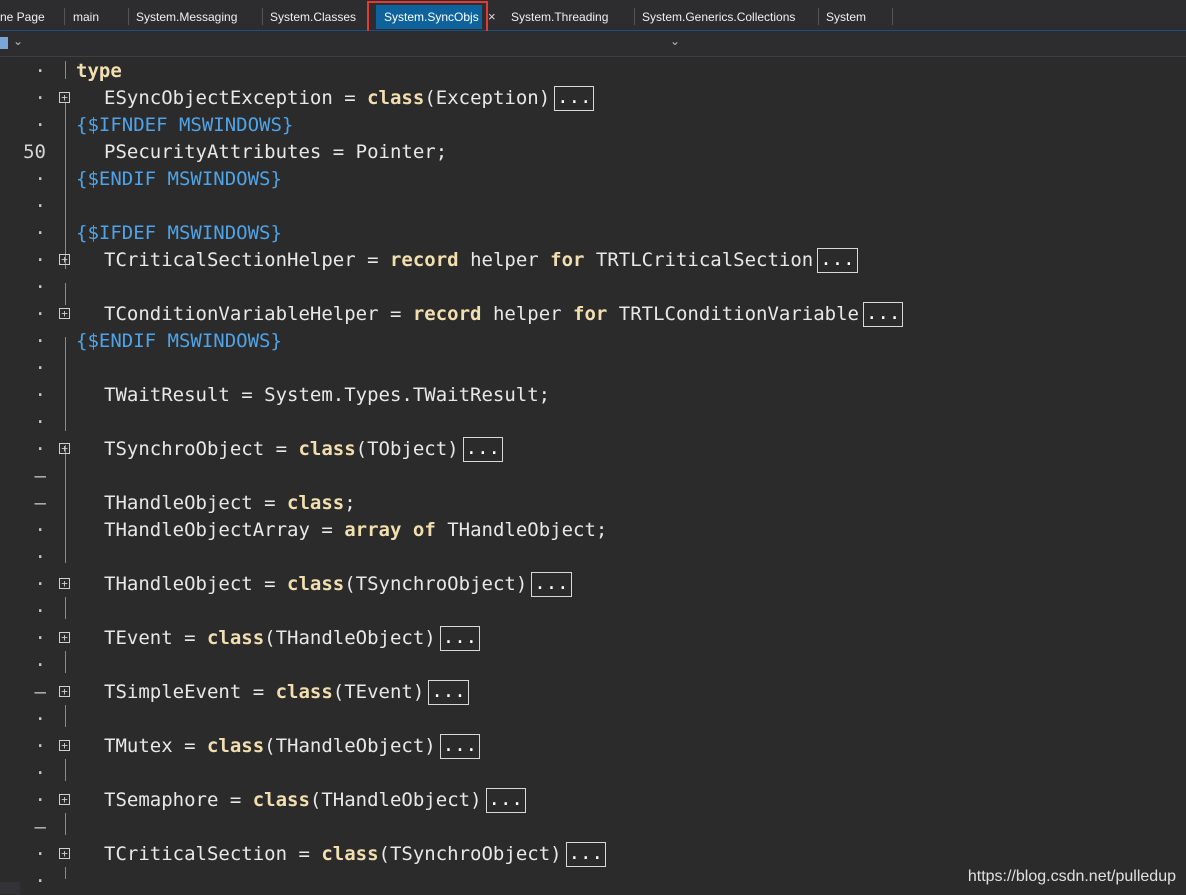 The image size is (1186, 895). Describe the element at coordinates (196, 584) in the screenshot. I see `code-text: THandleObject =` at that location.